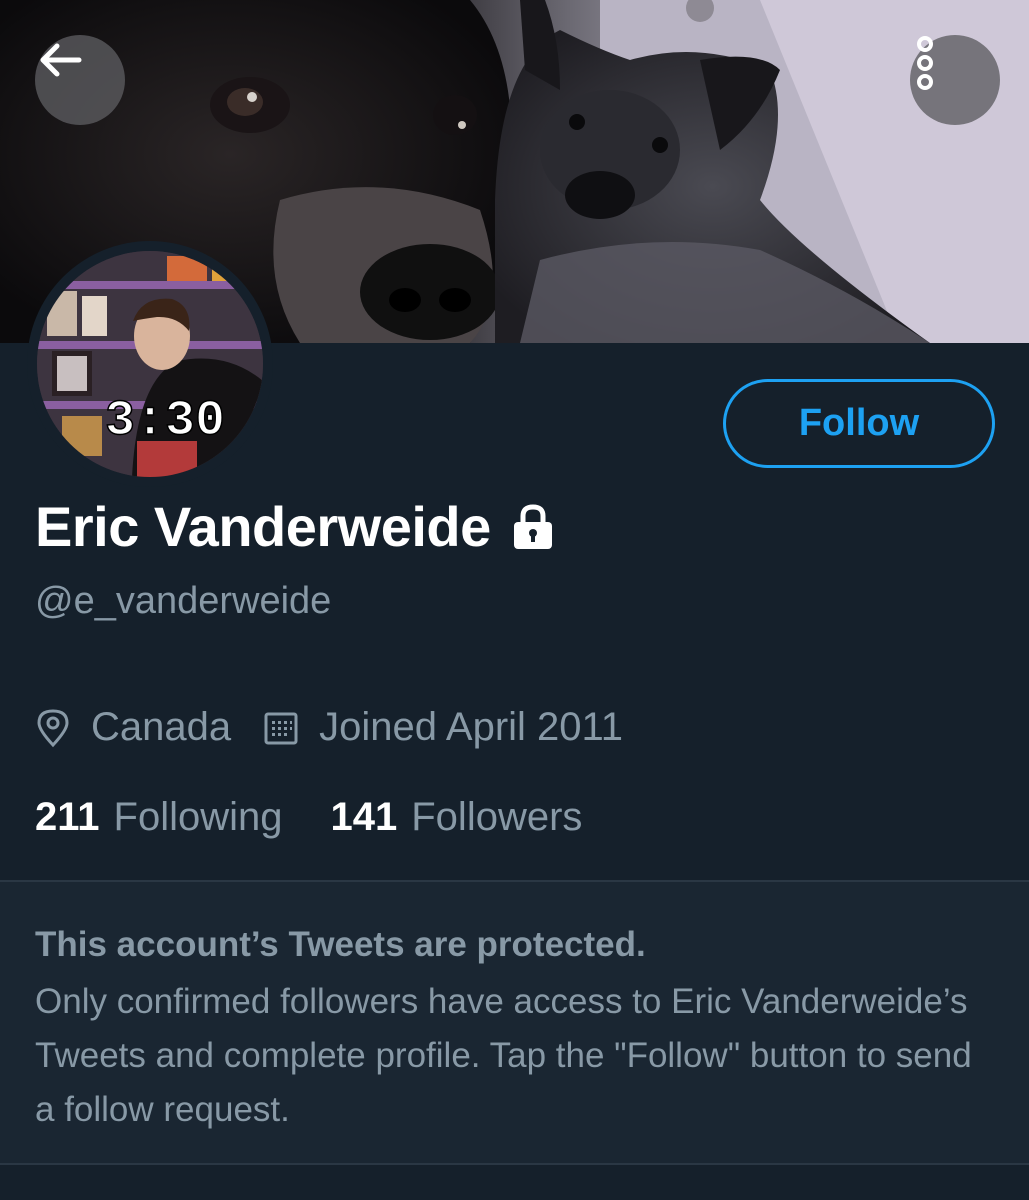 The image size is (1029, 1200). I want to click on location-text: Canada, so click(161, 727).